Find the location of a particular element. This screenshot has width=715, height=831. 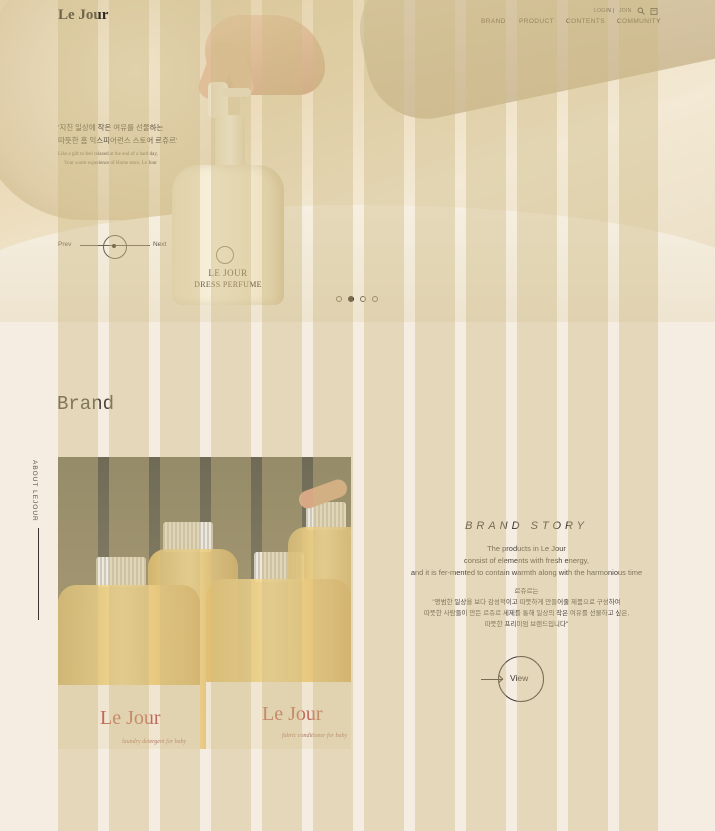

bottle-nozzle is located at coordinates (237, 92).